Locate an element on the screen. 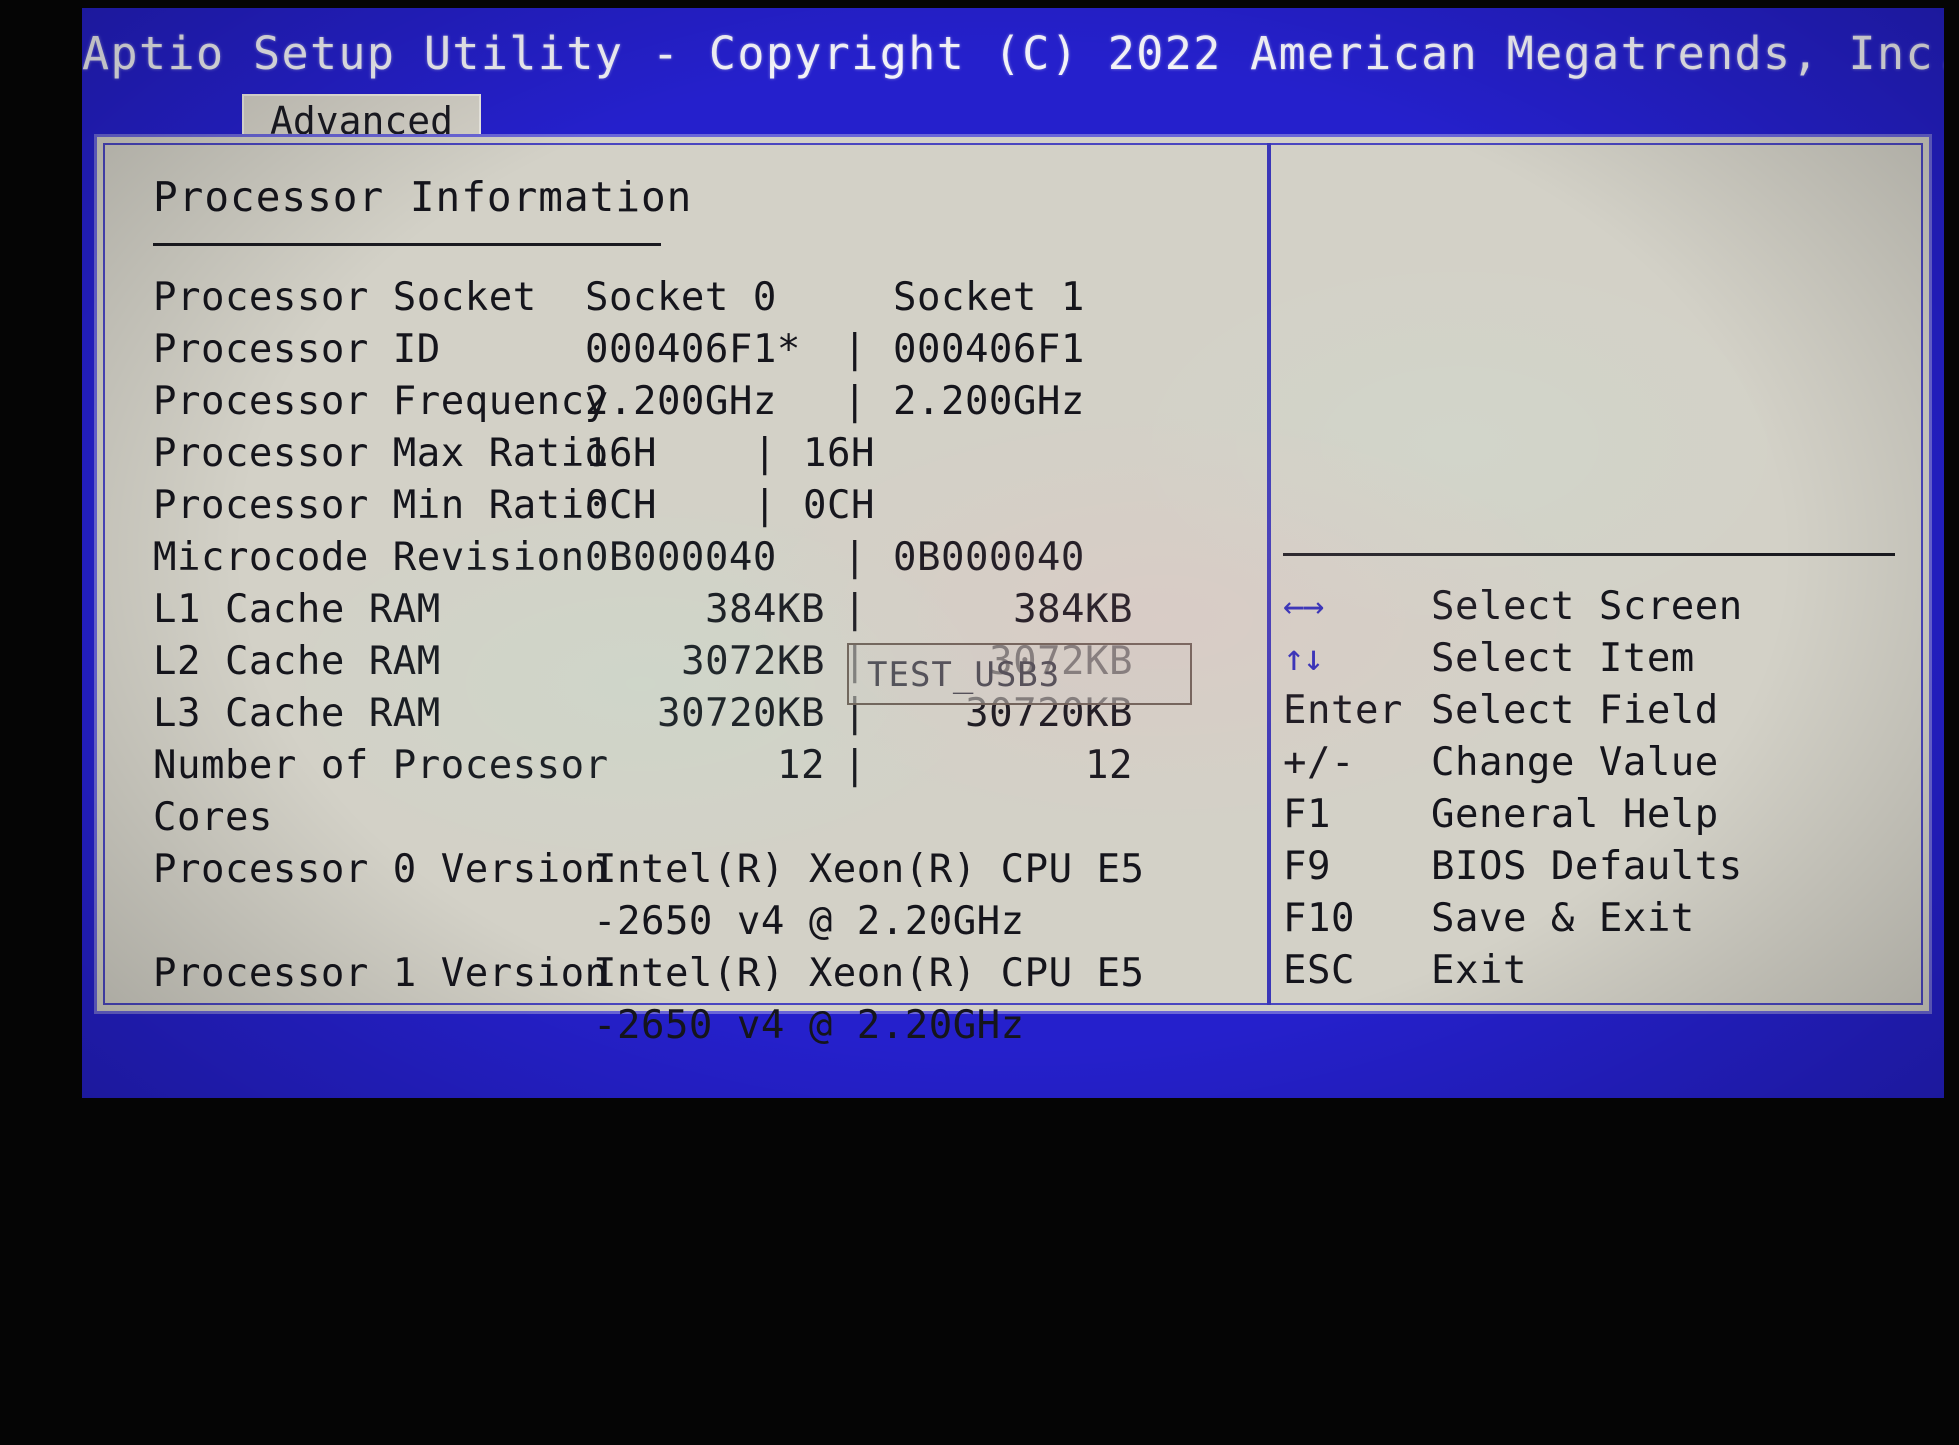 The width and height of the screenshot is (1959, 1445). legend-item-select-field: Enter Select Field is located at coordinates (1608, 711).